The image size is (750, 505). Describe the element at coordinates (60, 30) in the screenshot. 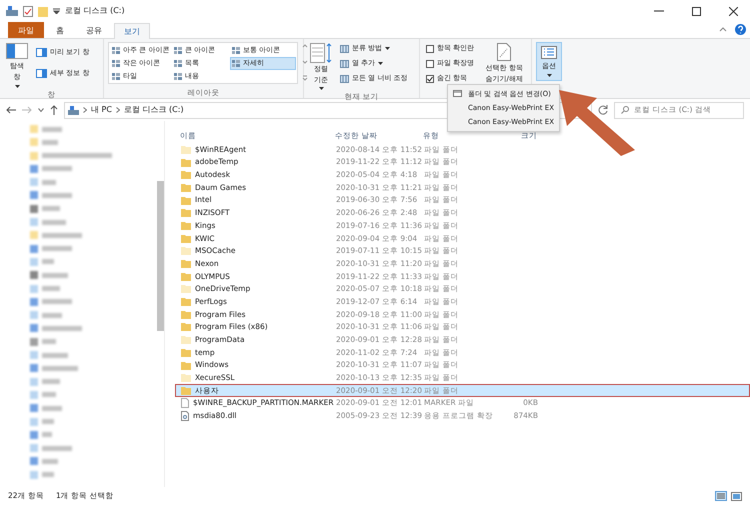

I see `ribbon-tab: 홈` at that location.